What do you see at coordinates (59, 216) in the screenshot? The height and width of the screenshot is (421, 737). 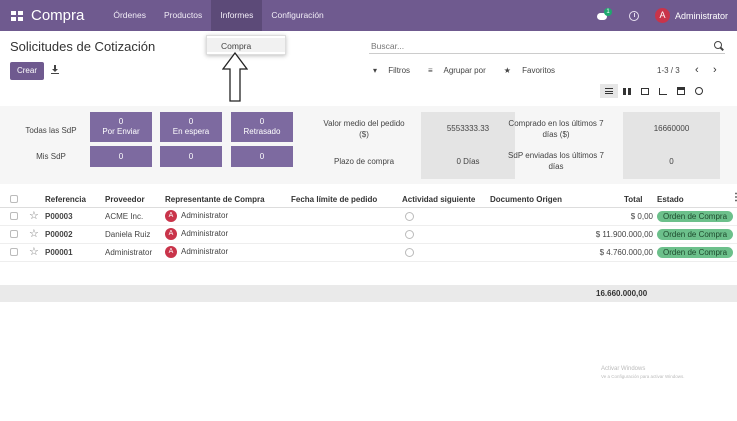 I see `row-reference: P00003` at bounding box center [59, 216].